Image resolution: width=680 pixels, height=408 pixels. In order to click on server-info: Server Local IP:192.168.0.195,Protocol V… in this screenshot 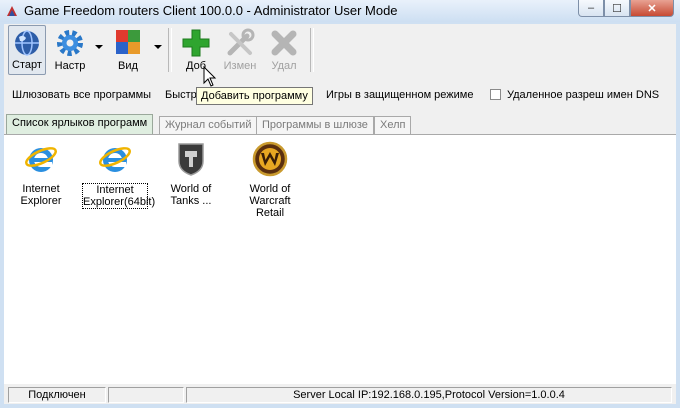, I will do `click(429, 395)`.